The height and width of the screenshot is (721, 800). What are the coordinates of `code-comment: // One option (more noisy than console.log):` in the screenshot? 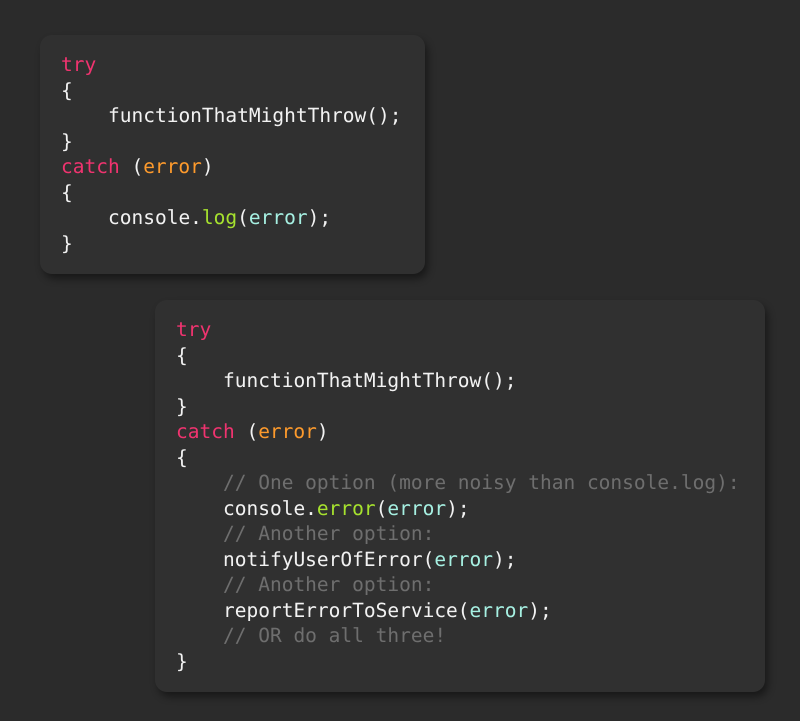 It's located at (481, 482).